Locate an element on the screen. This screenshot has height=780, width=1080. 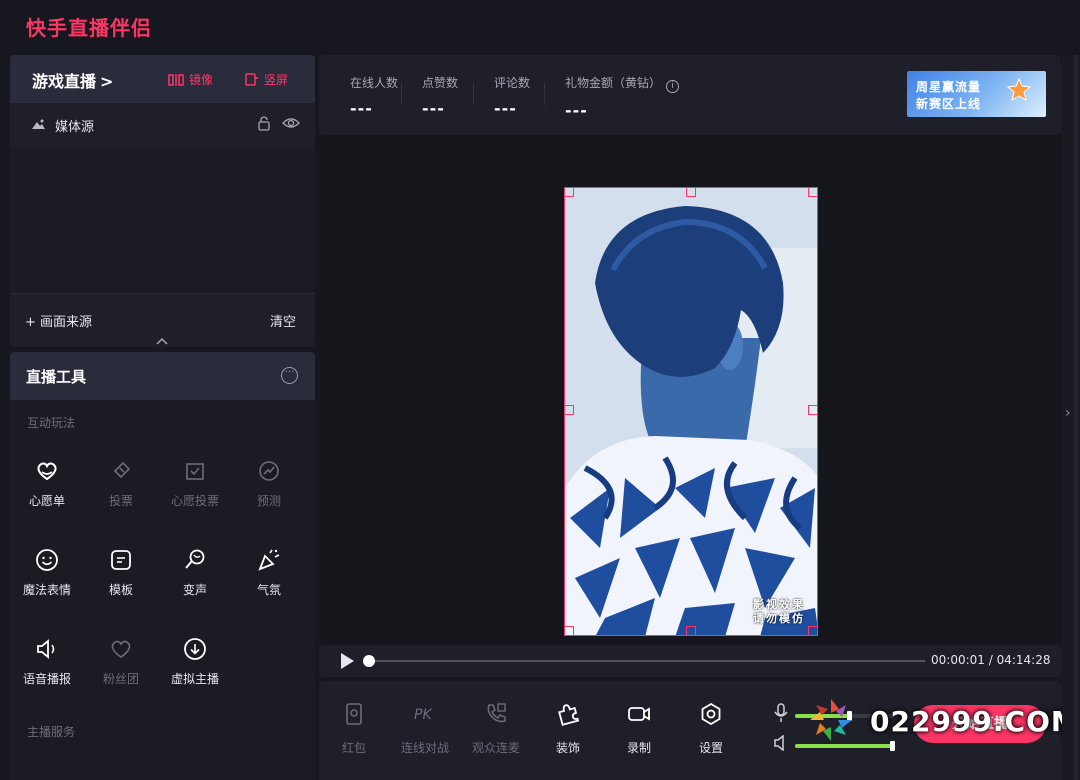
video-watermark-line1: 影视效果 is located at coordinates (779, 604).